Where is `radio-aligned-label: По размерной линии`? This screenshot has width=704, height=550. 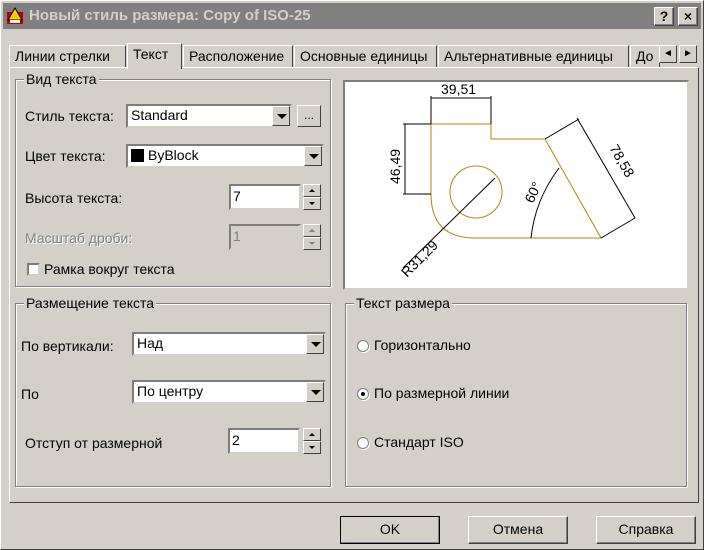 radio-aligned-label: По размерной линии is located at coordinates (441, 393).